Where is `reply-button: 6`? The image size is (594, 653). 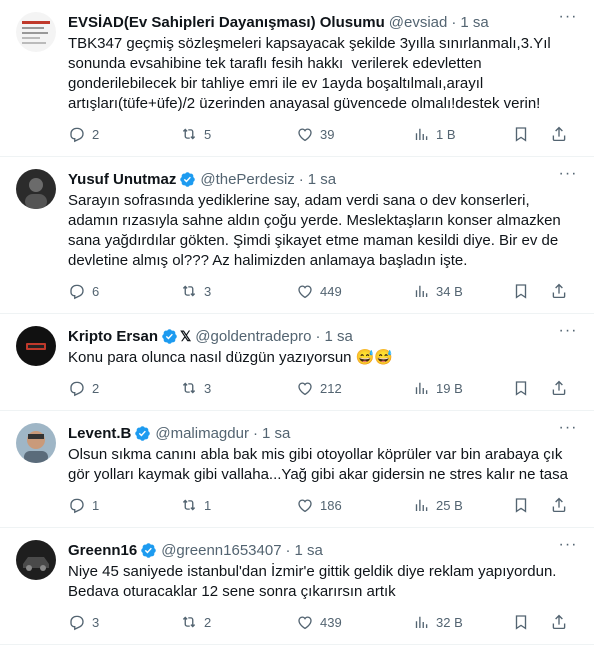 reply-button: 6 is located at coordinates (124, 291).